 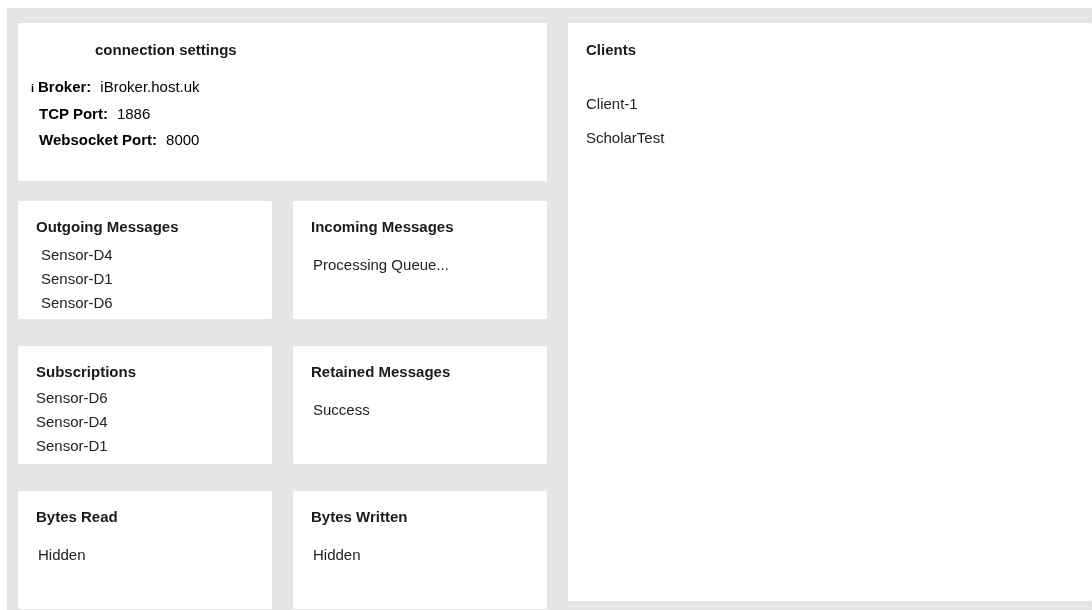 What do you see at coordinates (383, 227) in the screenshot?
I see `panel-title: Incoming Messages` at bounding box center [383, 227].